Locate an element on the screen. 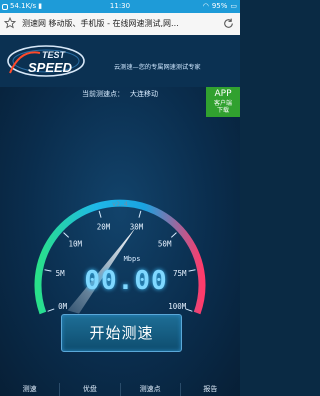 This screenshot has width=320, height=396. gauge-tick-label: 10M is located at coordinates (76, 244).